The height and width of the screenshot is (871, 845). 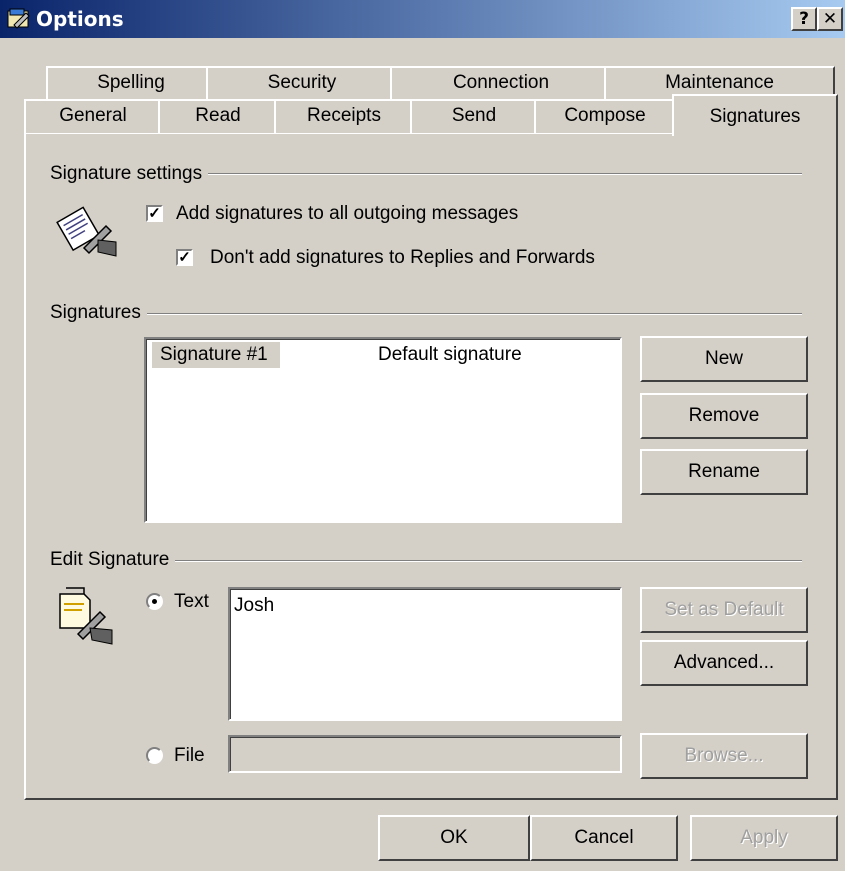 What do you see at coordinates (450, 354) in the screenshot?
I see `signature-status: Default signature` at bounding box center [450, 354].